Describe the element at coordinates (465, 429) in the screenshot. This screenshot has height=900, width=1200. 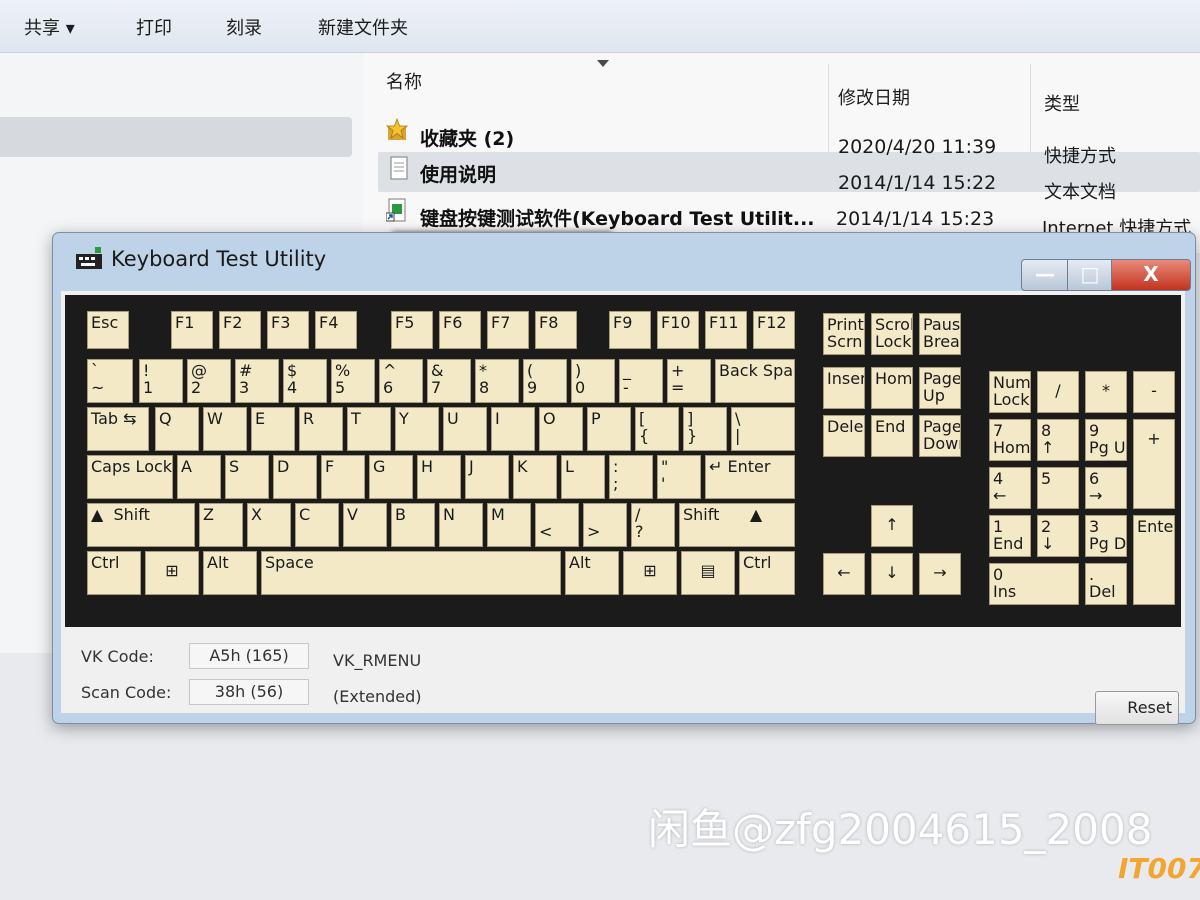
I see `key-u: U` at that location.